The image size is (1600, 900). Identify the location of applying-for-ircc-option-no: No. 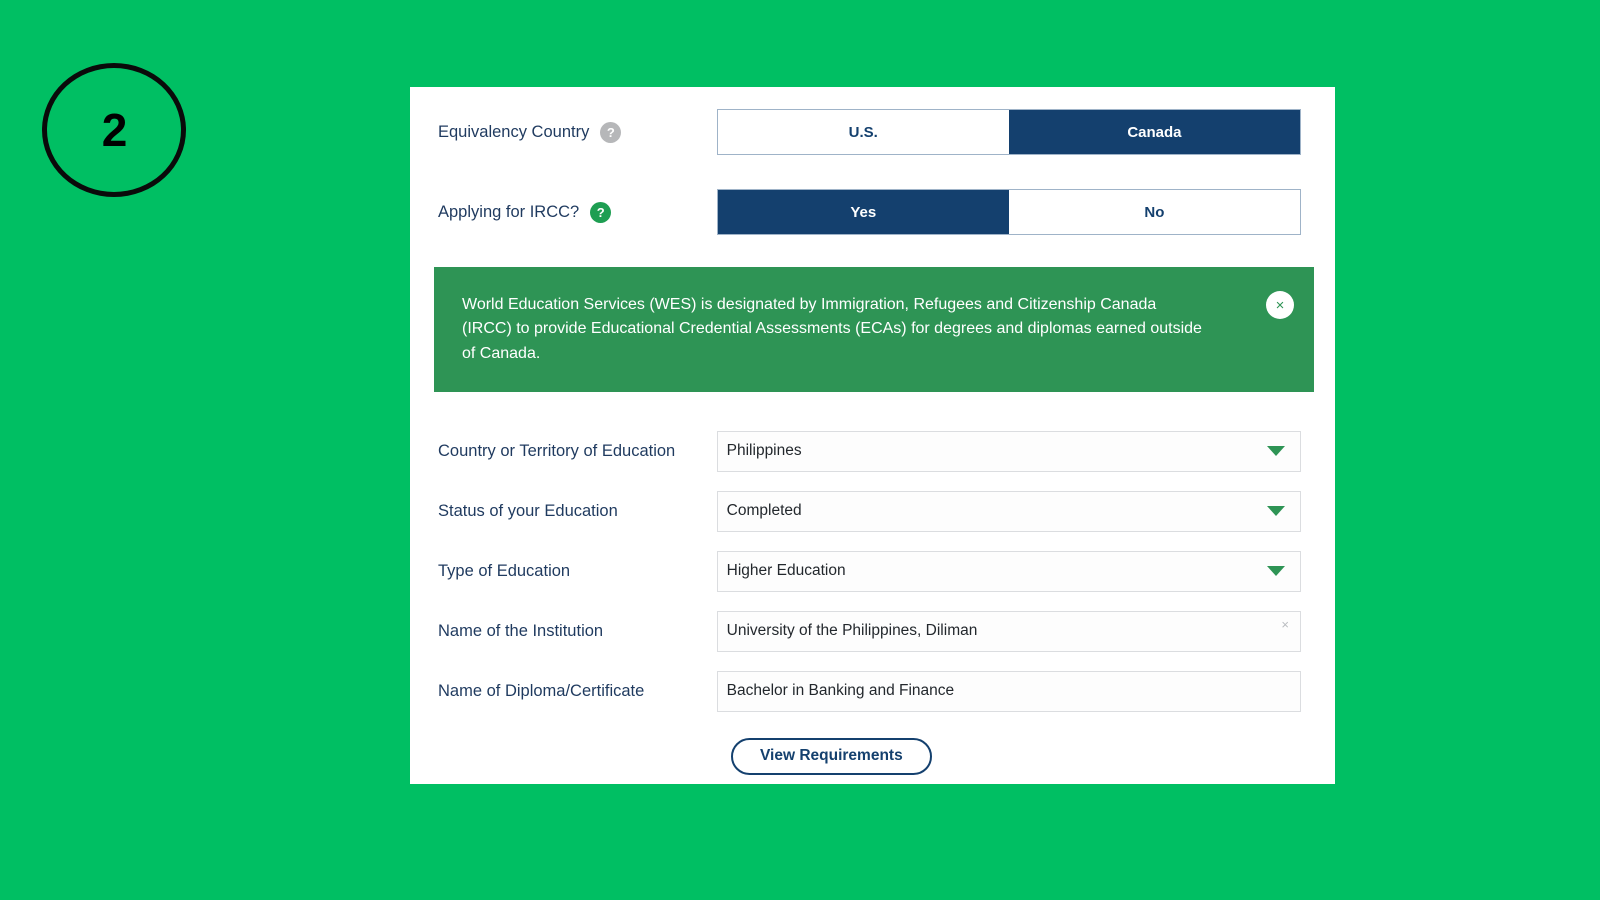
(1154, 212).